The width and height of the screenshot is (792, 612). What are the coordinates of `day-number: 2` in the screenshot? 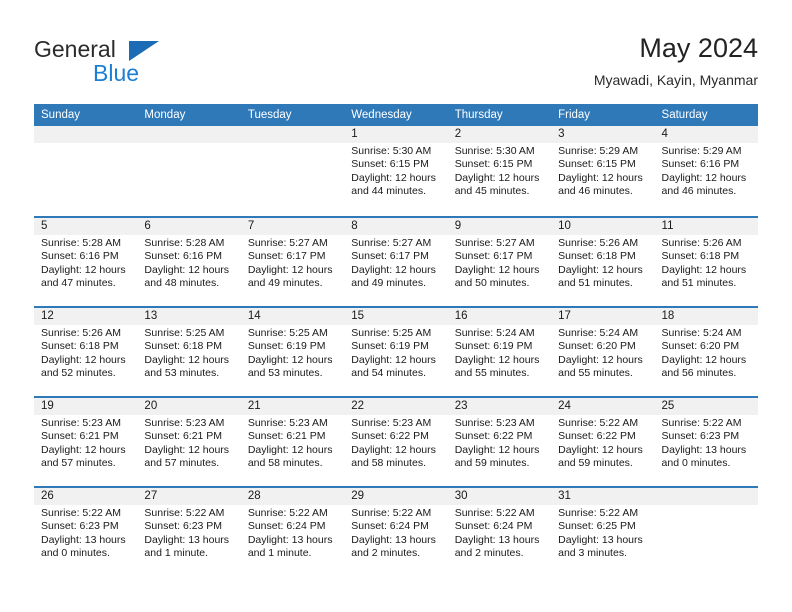 It's located at (499, 134).